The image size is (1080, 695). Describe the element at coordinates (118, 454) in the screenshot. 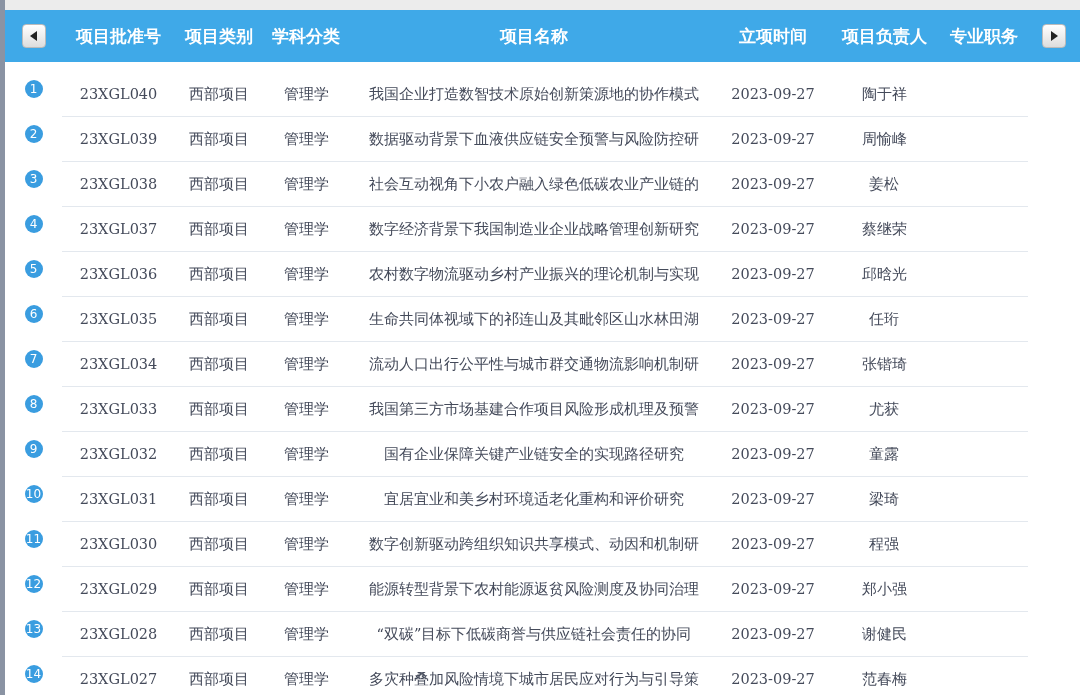

I see `table-cell-text: 23XGL032` at that location.